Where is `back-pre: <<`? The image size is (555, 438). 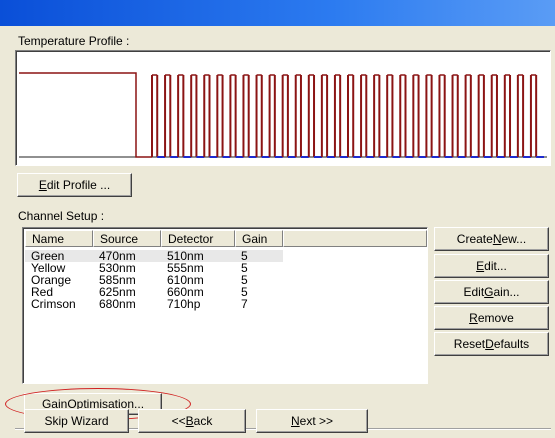
back-pre: << is located at coordinates (178, 421).